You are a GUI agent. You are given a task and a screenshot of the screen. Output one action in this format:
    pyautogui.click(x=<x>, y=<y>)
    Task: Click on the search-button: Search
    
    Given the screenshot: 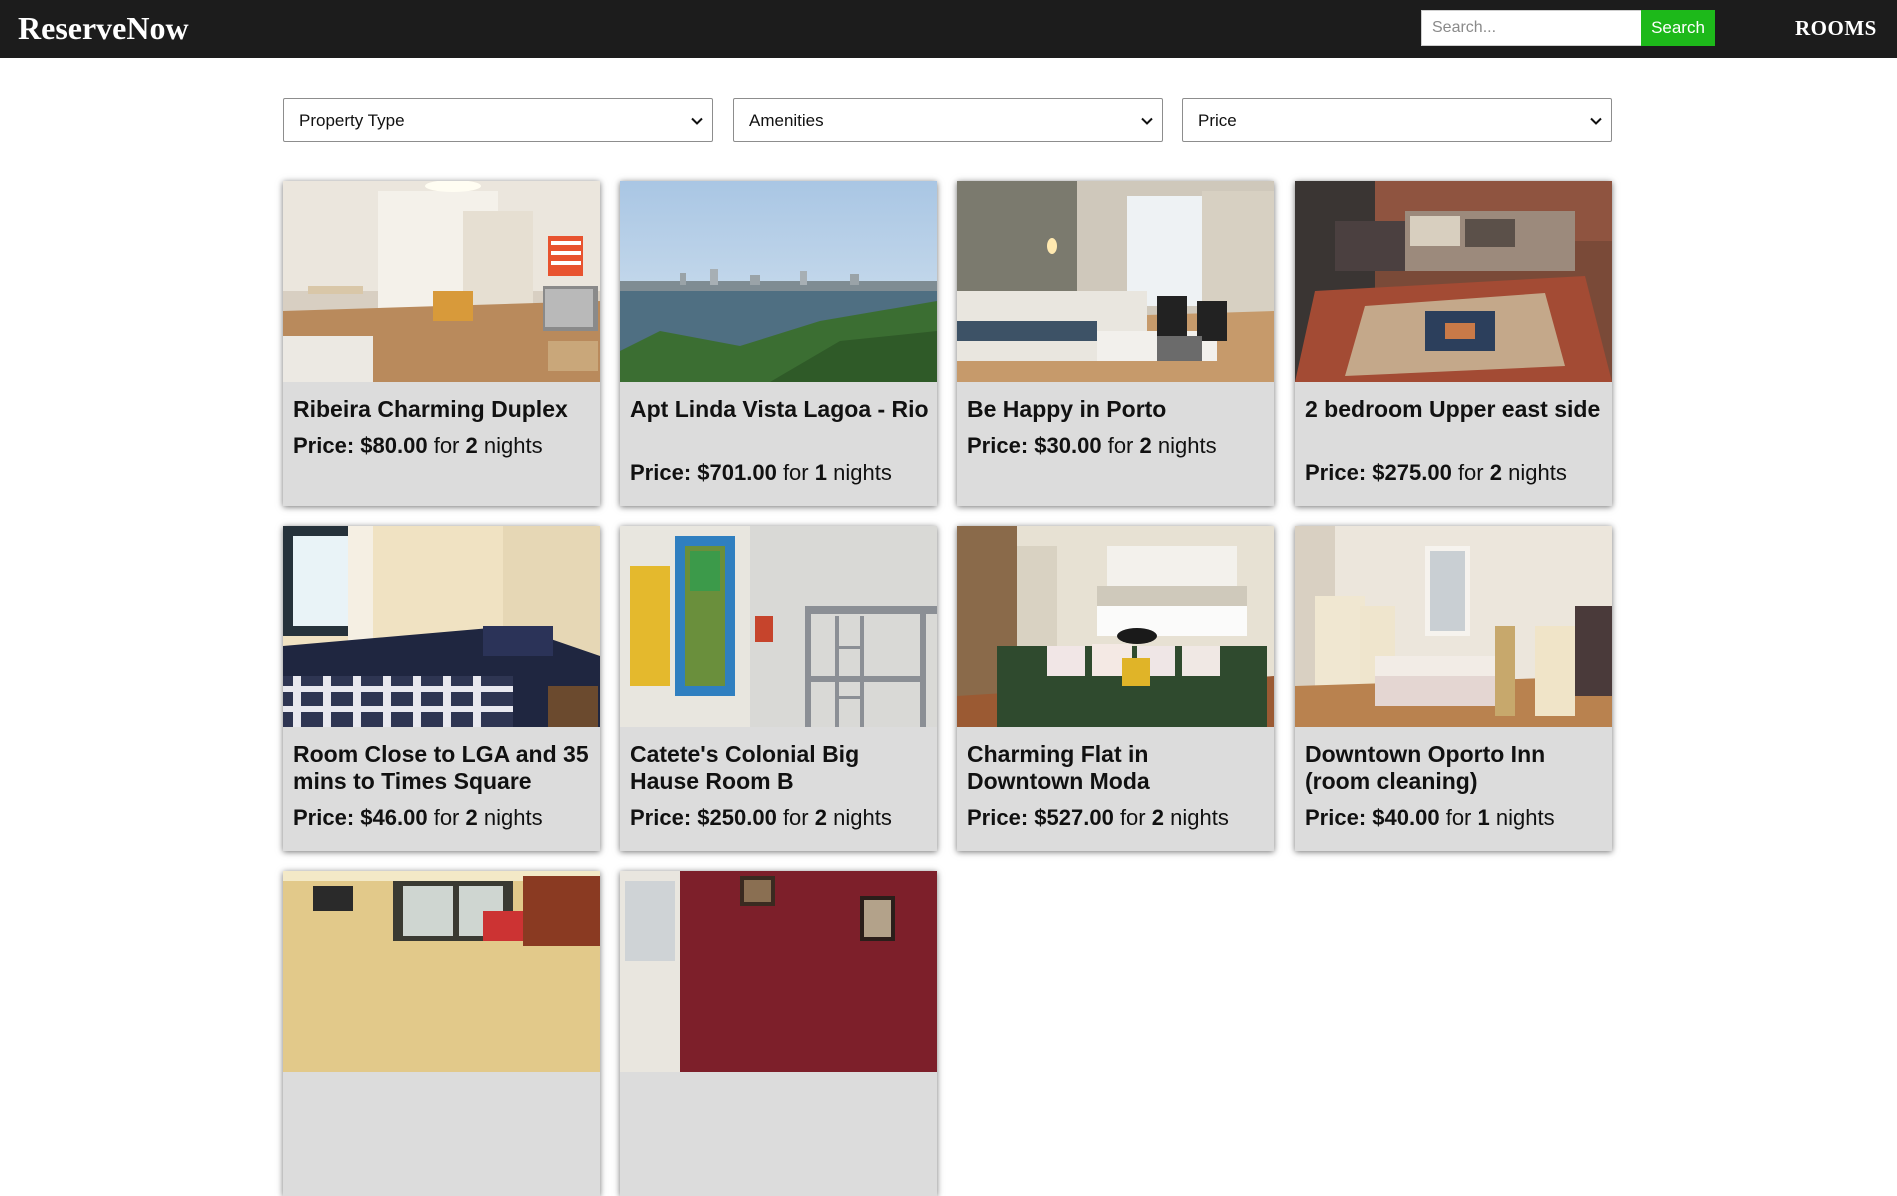 What is the action you would take?
    pyautogui.click(x=1678, y=28)
    